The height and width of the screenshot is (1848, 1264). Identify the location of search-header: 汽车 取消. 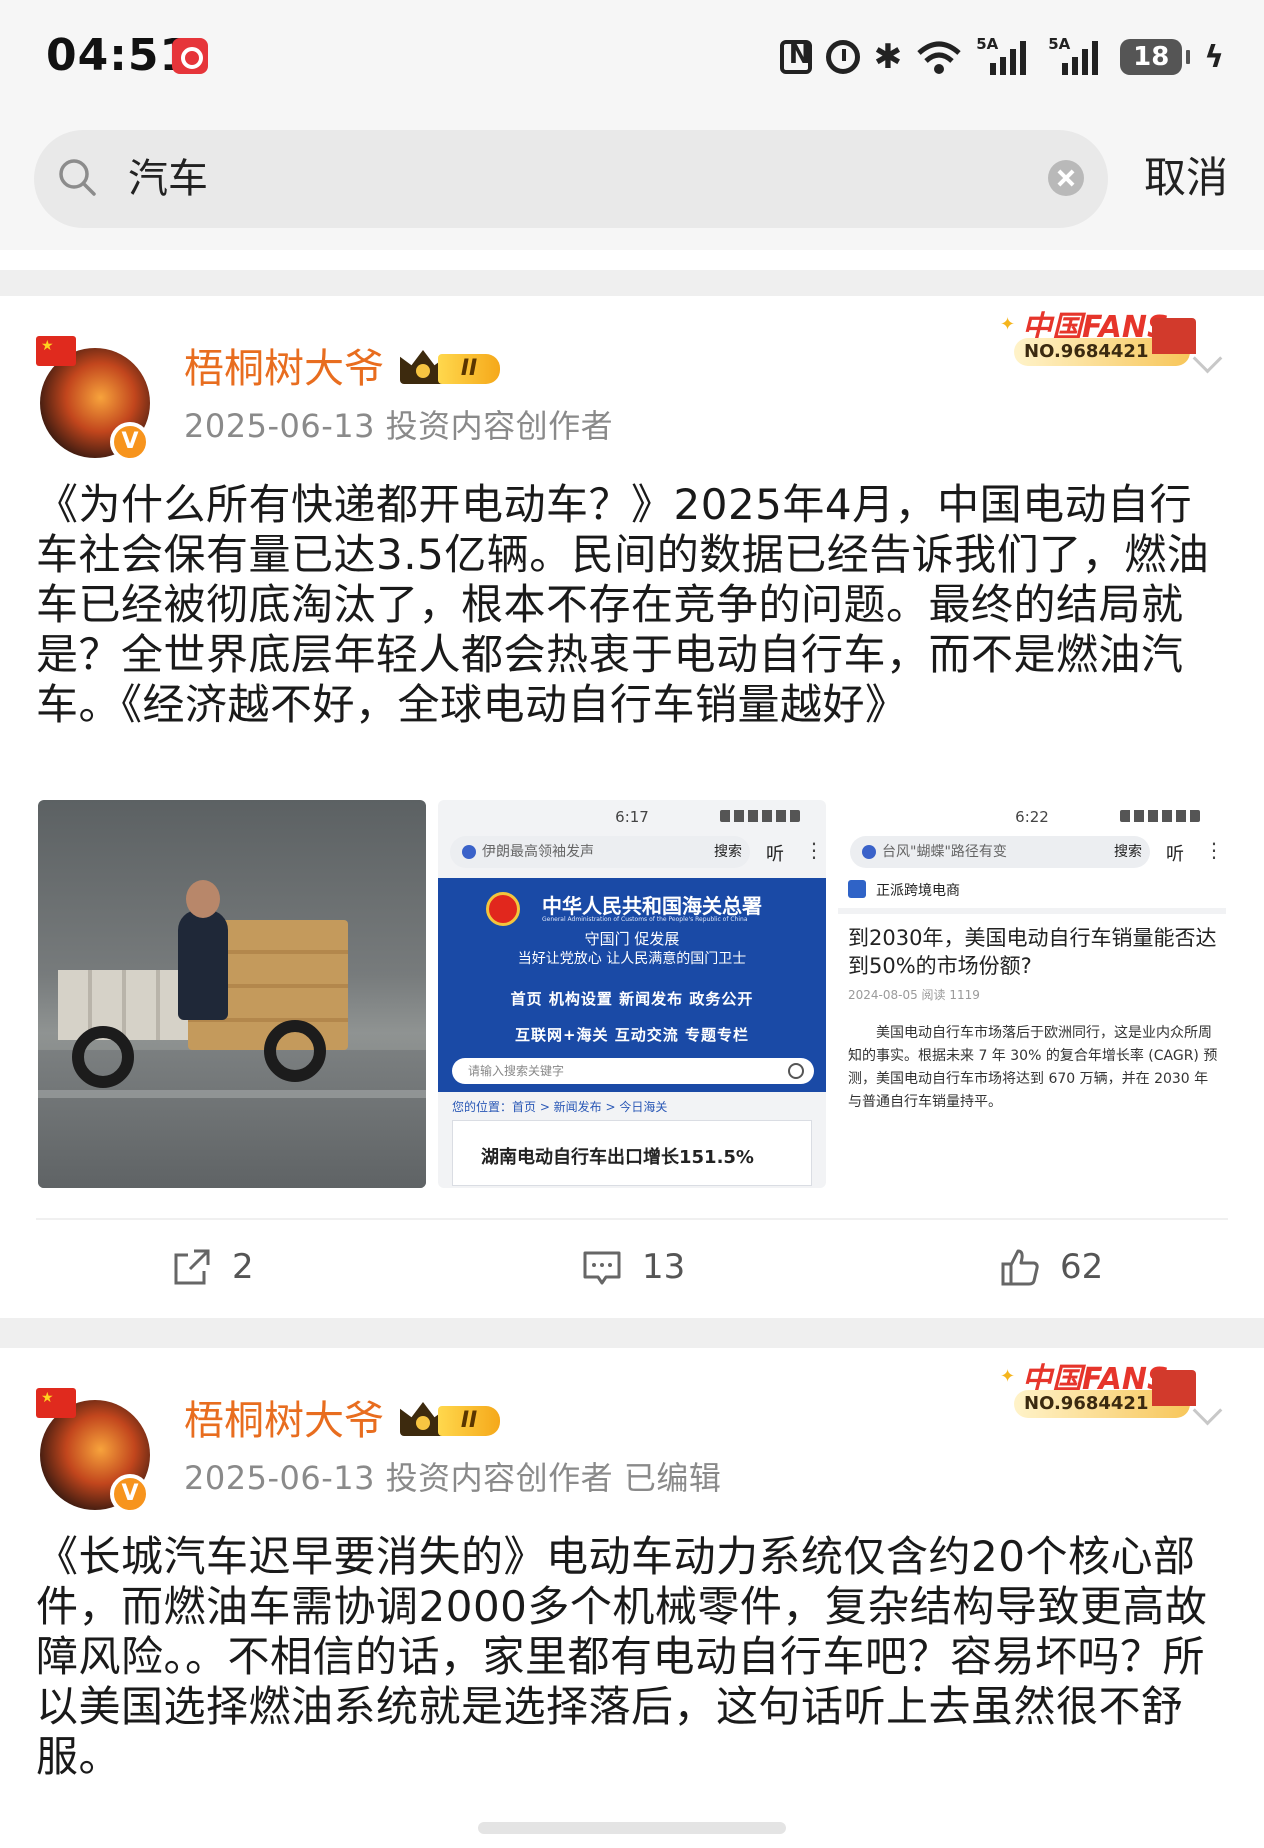
(632, 180).